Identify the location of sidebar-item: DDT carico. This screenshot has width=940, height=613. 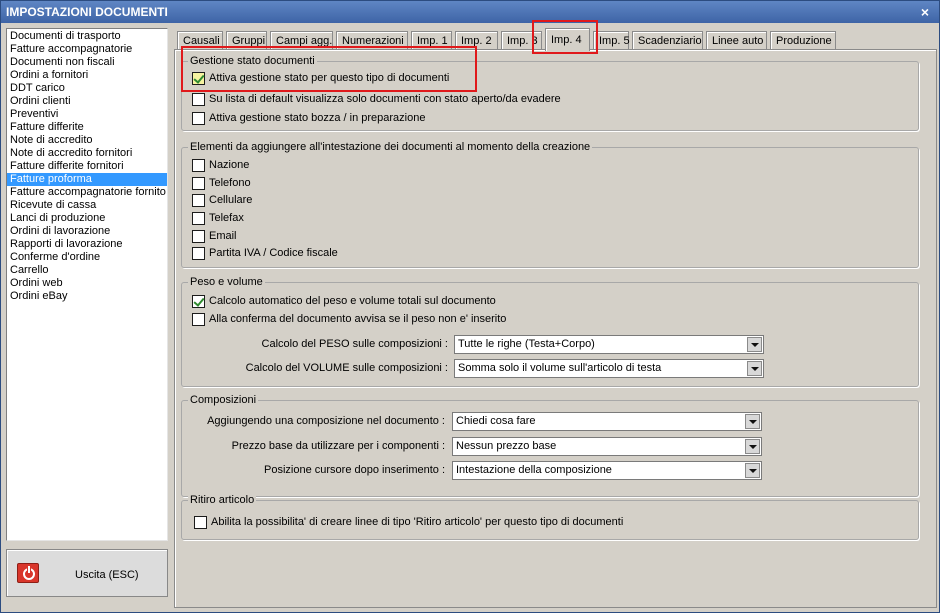
(87, 88).